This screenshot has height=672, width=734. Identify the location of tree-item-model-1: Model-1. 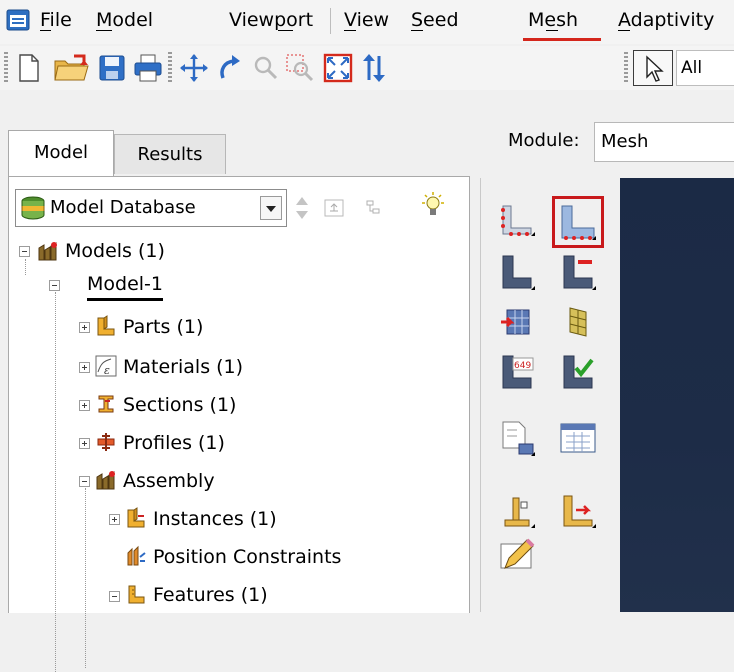
(125, 284).